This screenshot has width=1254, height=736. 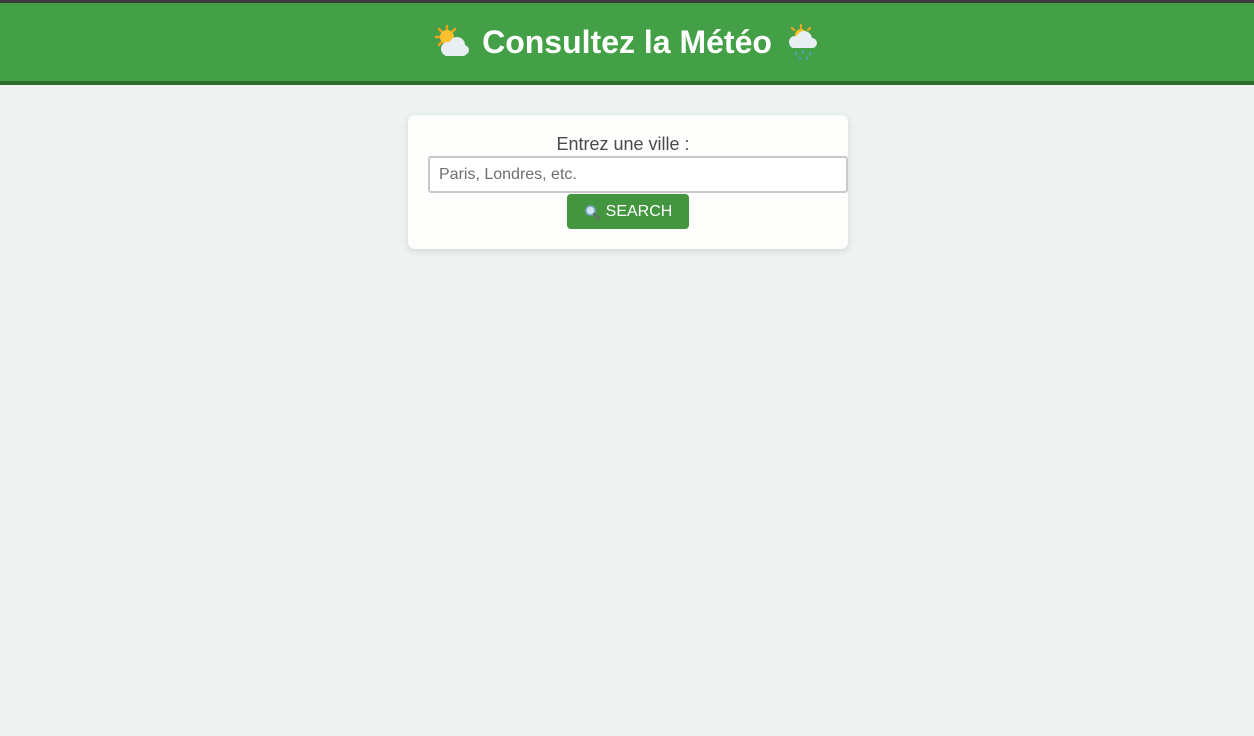 I want to click on magnifier-icon, so click(x=592, y=212).